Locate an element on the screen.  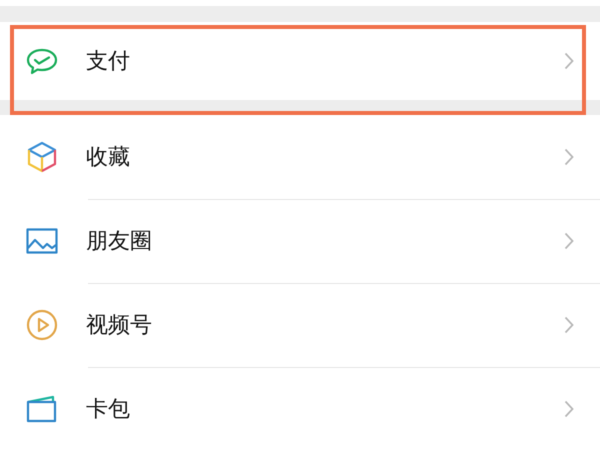
menu-item-label: 卡包 is located at coordinates (325, 409).